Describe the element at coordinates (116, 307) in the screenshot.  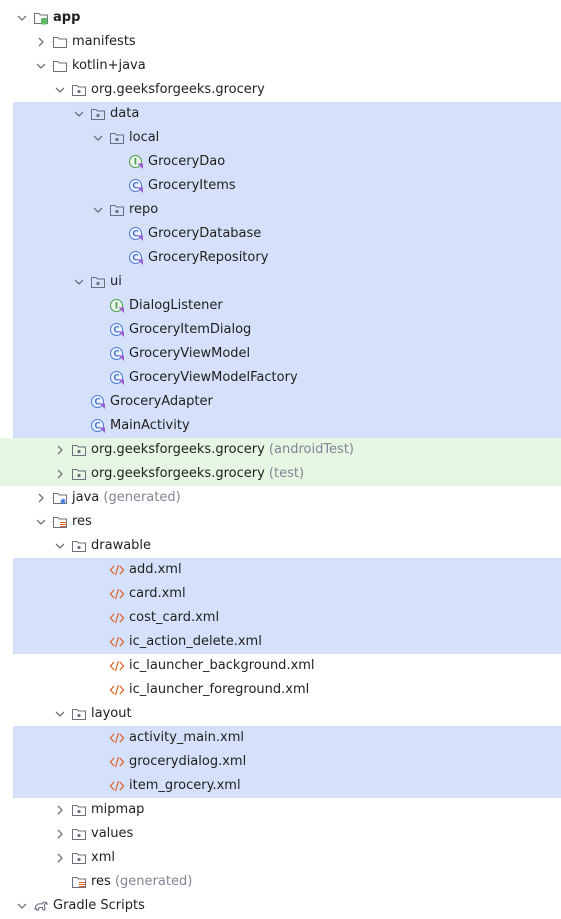
I see `svg-text: I` at that location.